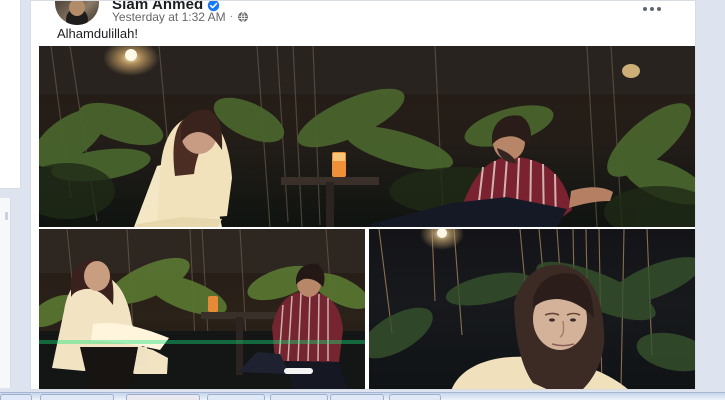  What do you see at coordinates (6, 216) in the screenshot?
I see `left-sidebar-marker` at bounding box center [6, 216].